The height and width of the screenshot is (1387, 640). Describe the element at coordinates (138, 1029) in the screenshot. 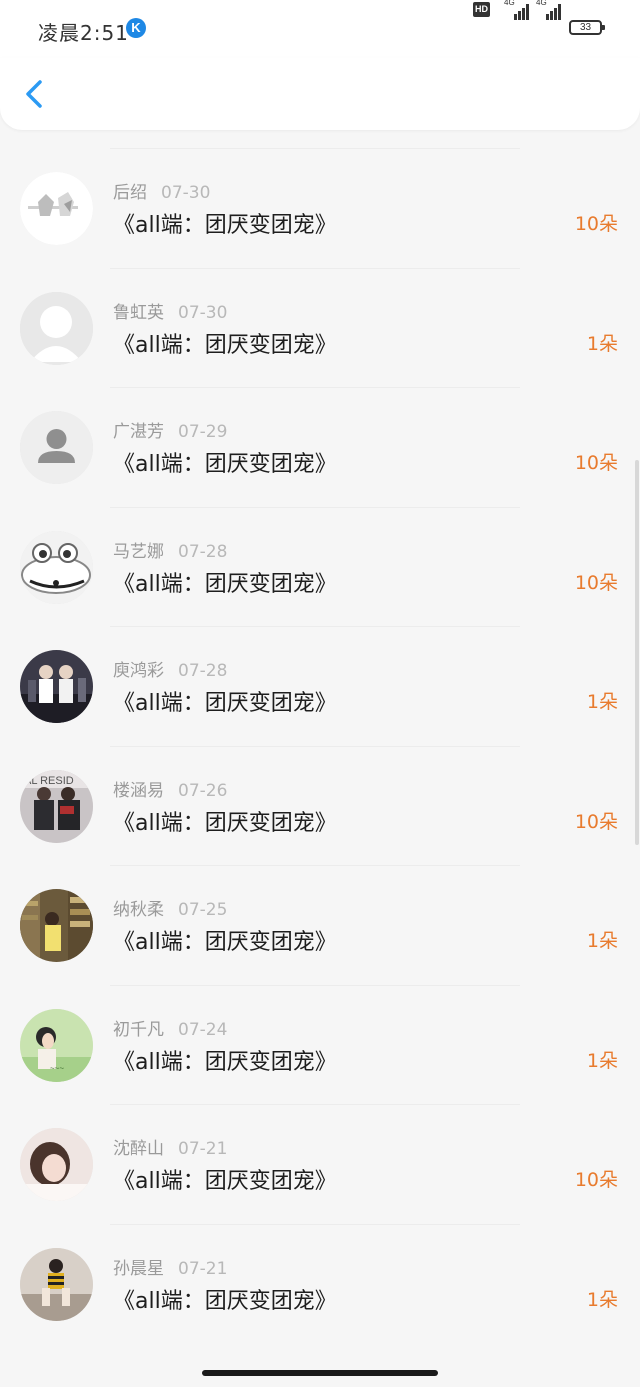

I see `user-name: 初千凡` at that location.